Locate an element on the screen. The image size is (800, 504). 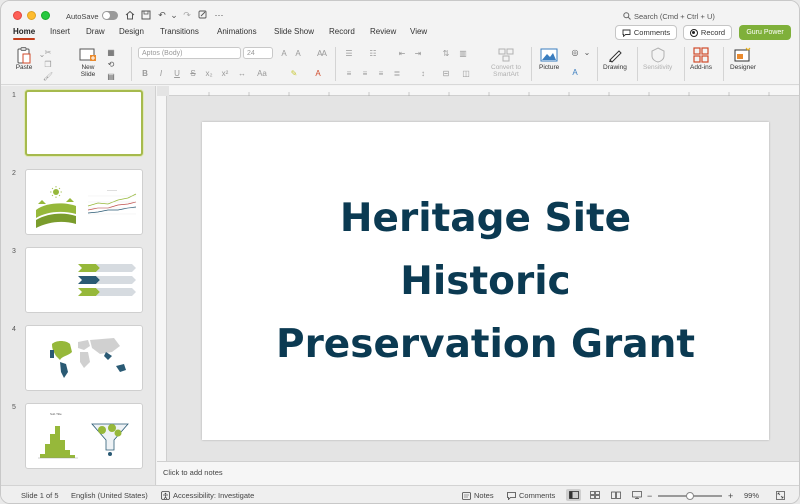
bold-icon: B is located at coordinates (145, 73).